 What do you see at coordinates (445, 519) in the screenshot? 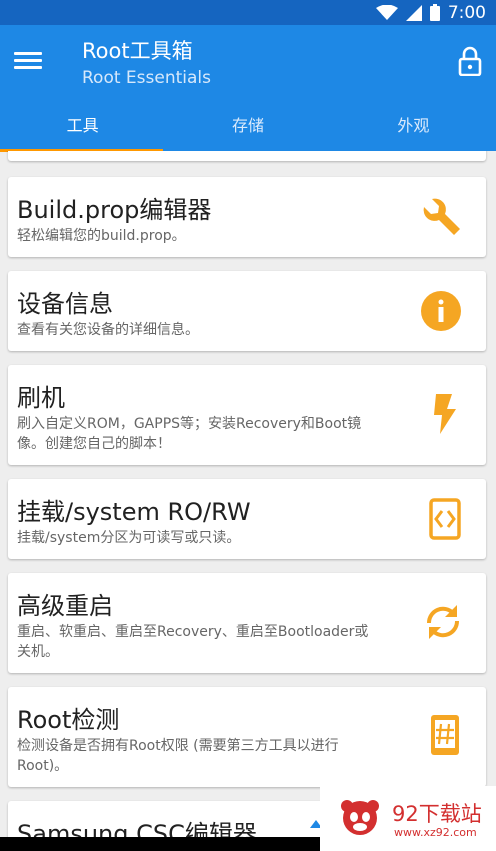
I see `mount-icon` at bounding box center [445, 519].